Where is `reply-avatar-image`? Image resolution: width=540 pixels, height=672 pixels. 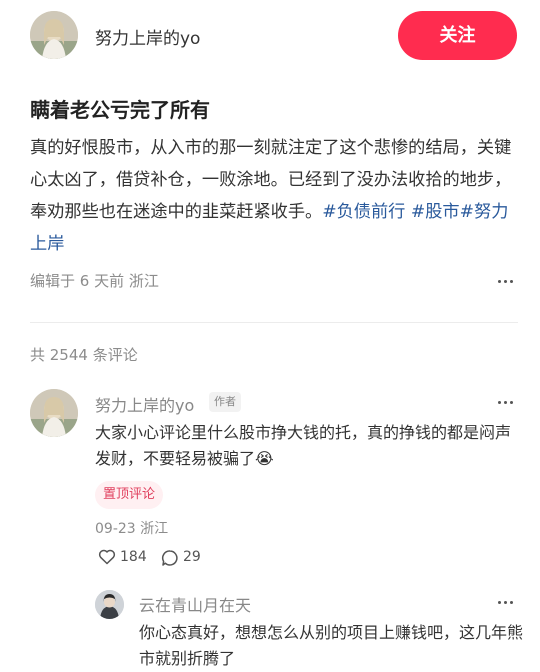 reply-avatar-image is located at coordinates (109, 604).